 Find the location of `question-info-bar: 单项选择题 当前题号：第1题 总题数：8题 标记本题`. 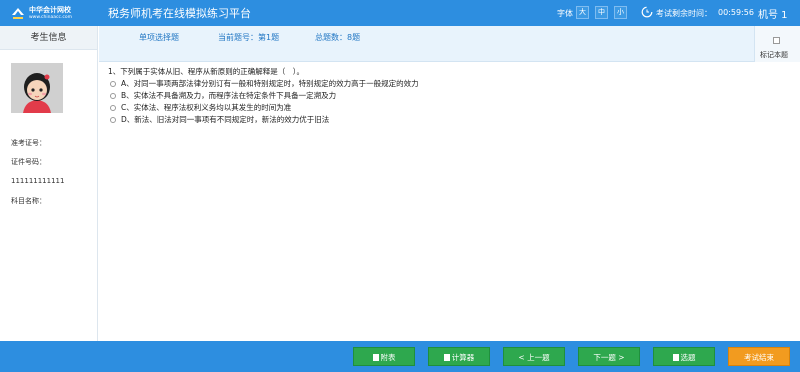

question-info-bar: 单项选择题 当前题号：第1题 总题数：8题 标记本题 is located at coordinates (449, 44).